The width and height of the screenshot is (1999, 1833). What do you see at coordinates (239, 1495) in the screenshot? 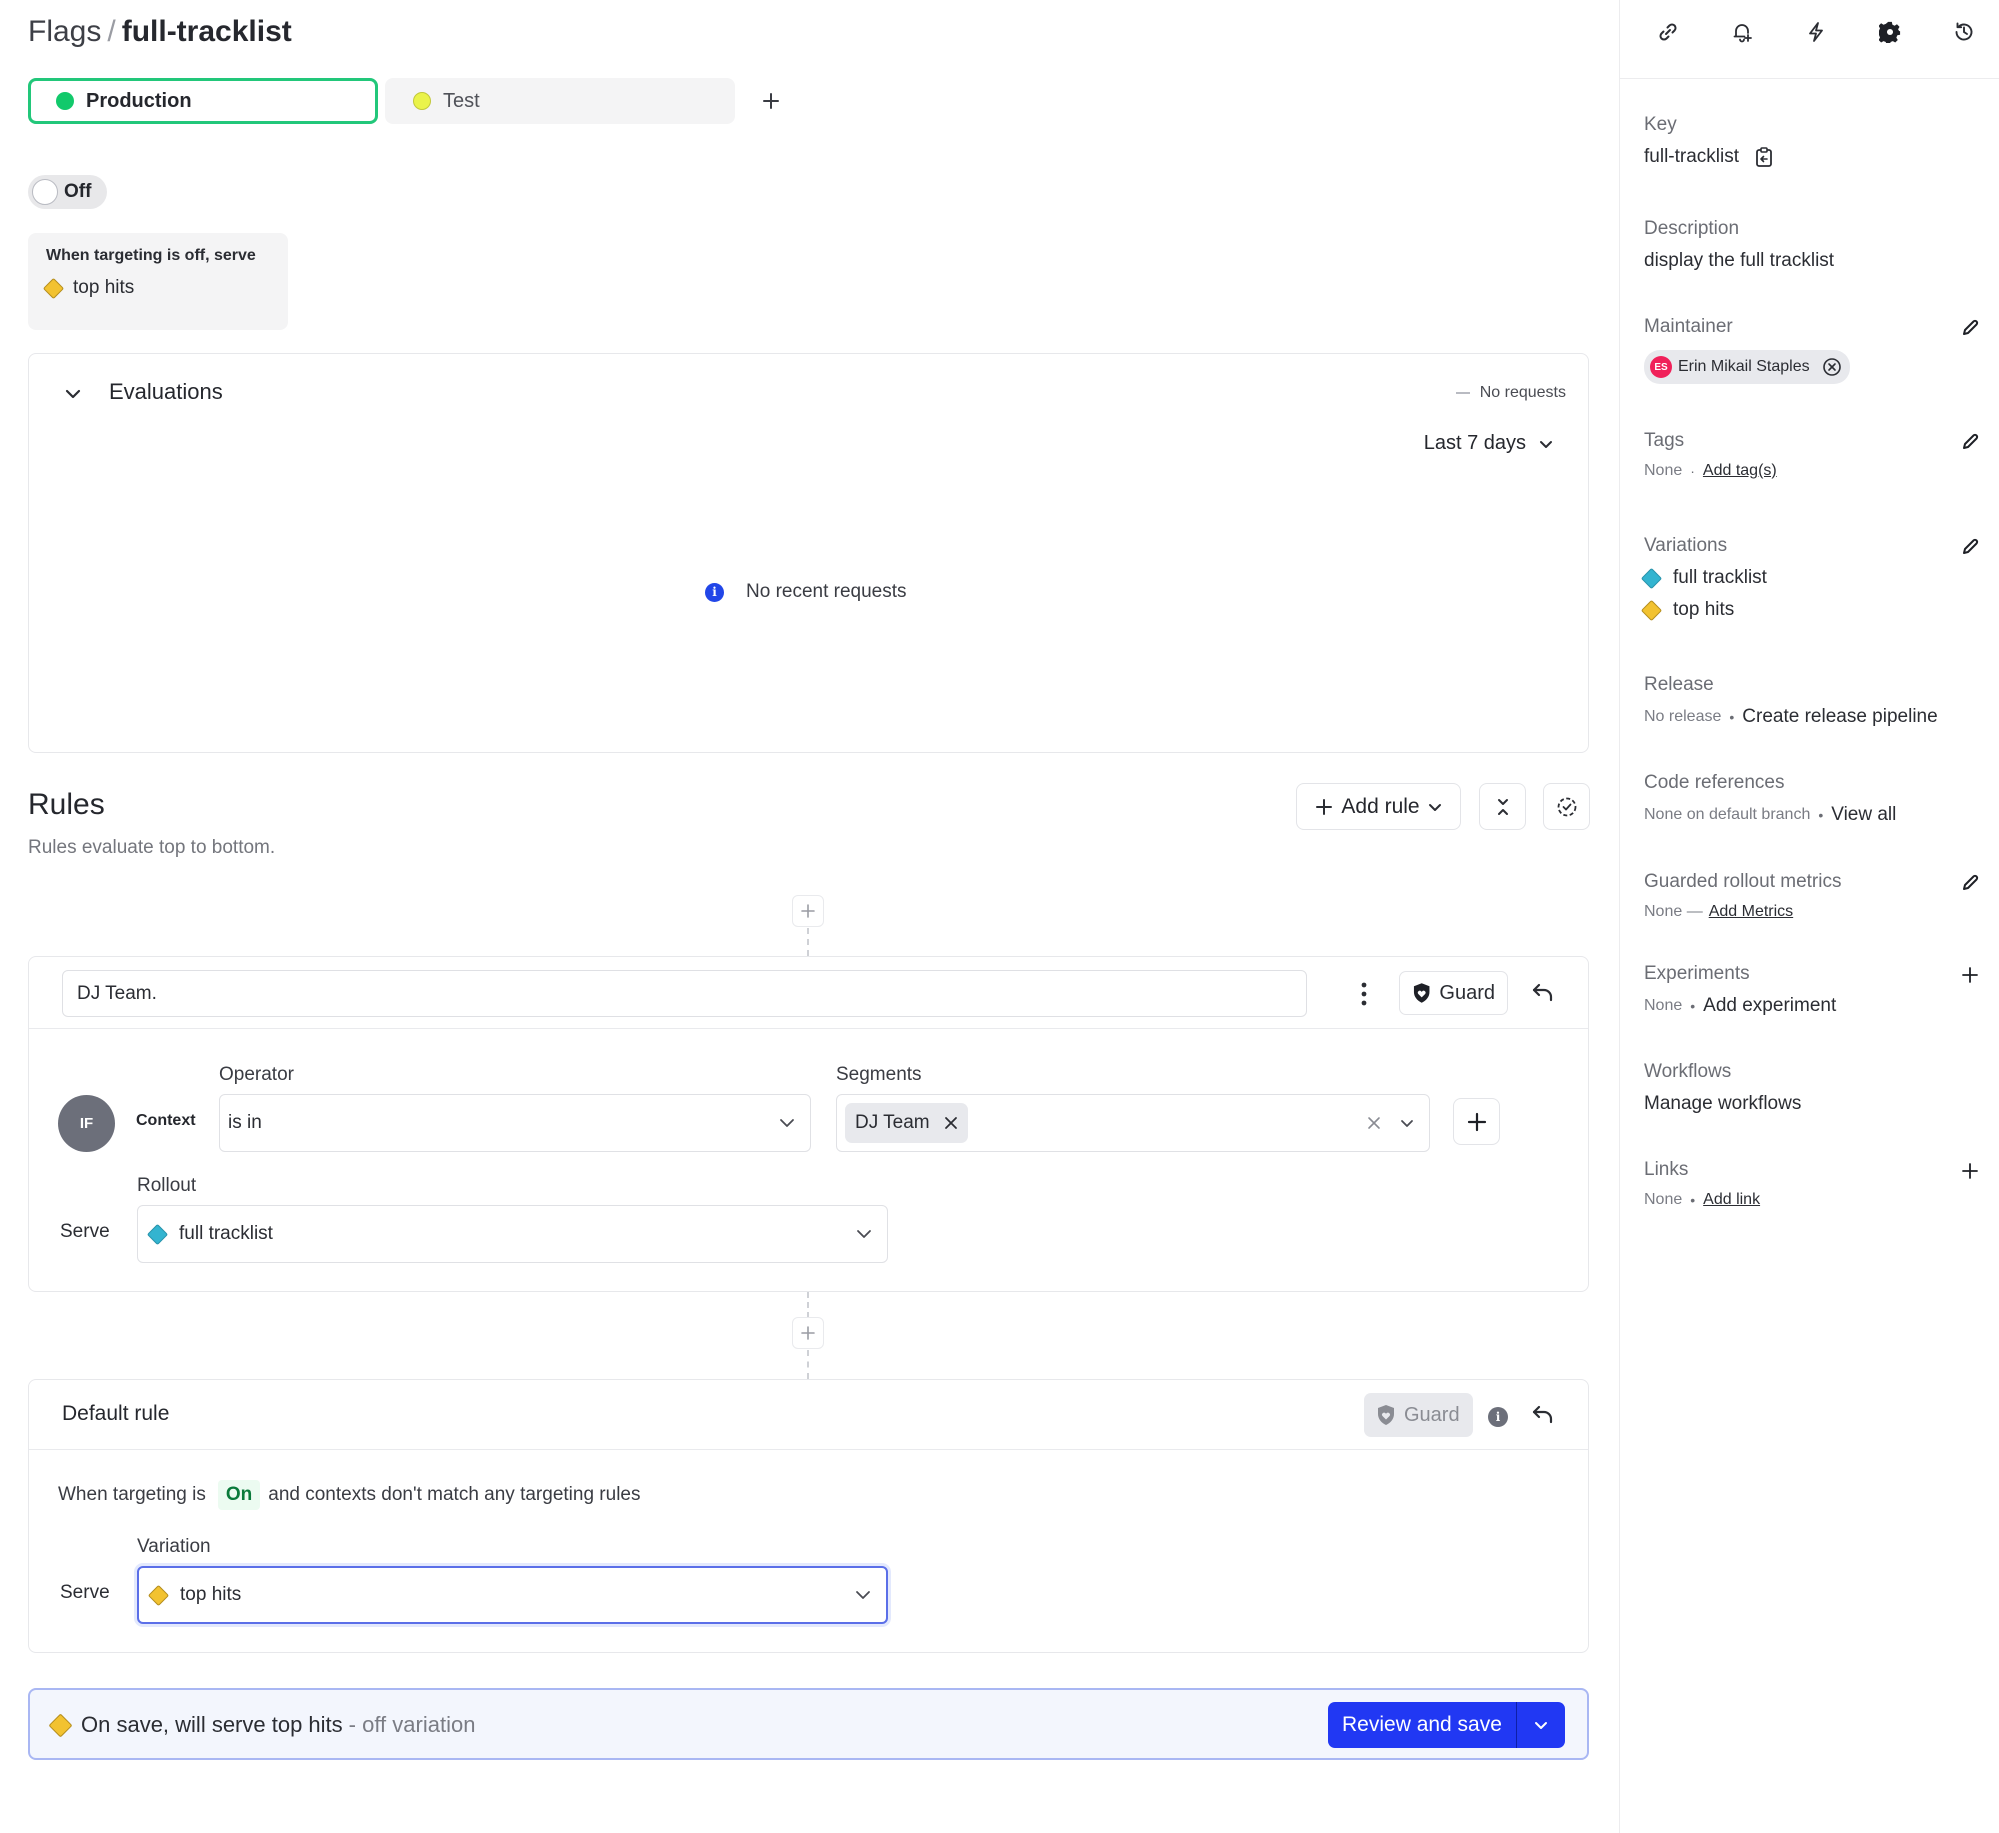
I see `targeting-state-pill: On` at bounding box center [239, 1495].